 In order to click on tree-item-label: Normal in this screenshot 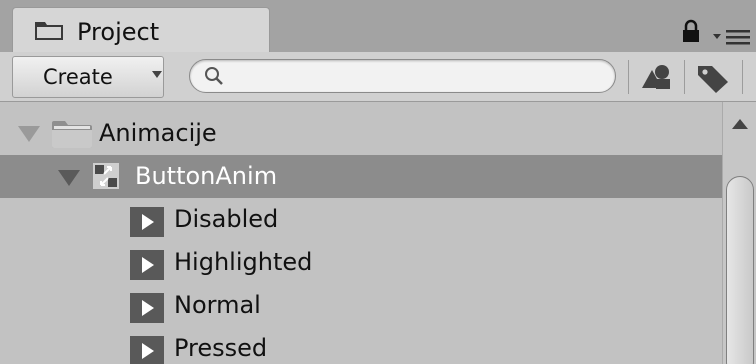, I will do `click(217, 305)`.